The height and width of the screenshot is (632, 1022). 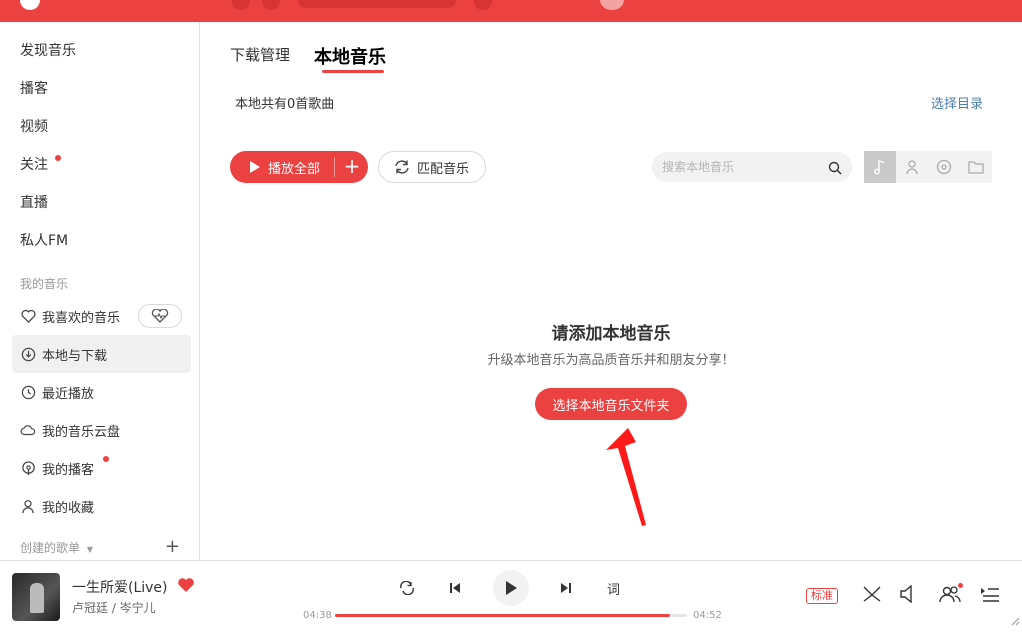 What do you see at coordinates (44, 284) in the screenshot?
I see `my-music-title: 我的音乐` at bounding box center [44, 284].